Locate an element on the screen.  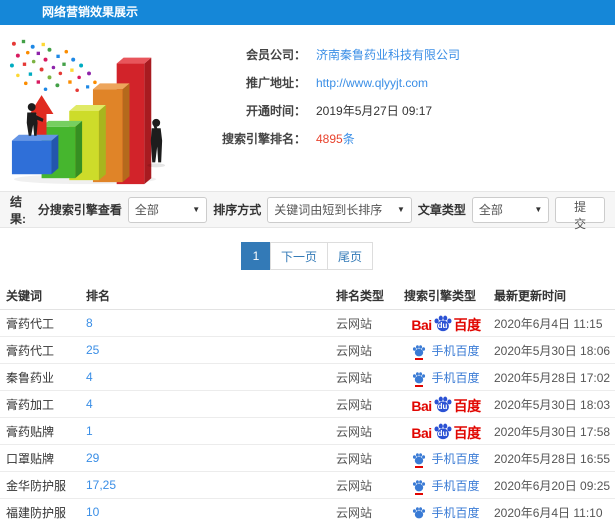
page-title: 网络营销效果展示 is located at coordinates (307, 12).